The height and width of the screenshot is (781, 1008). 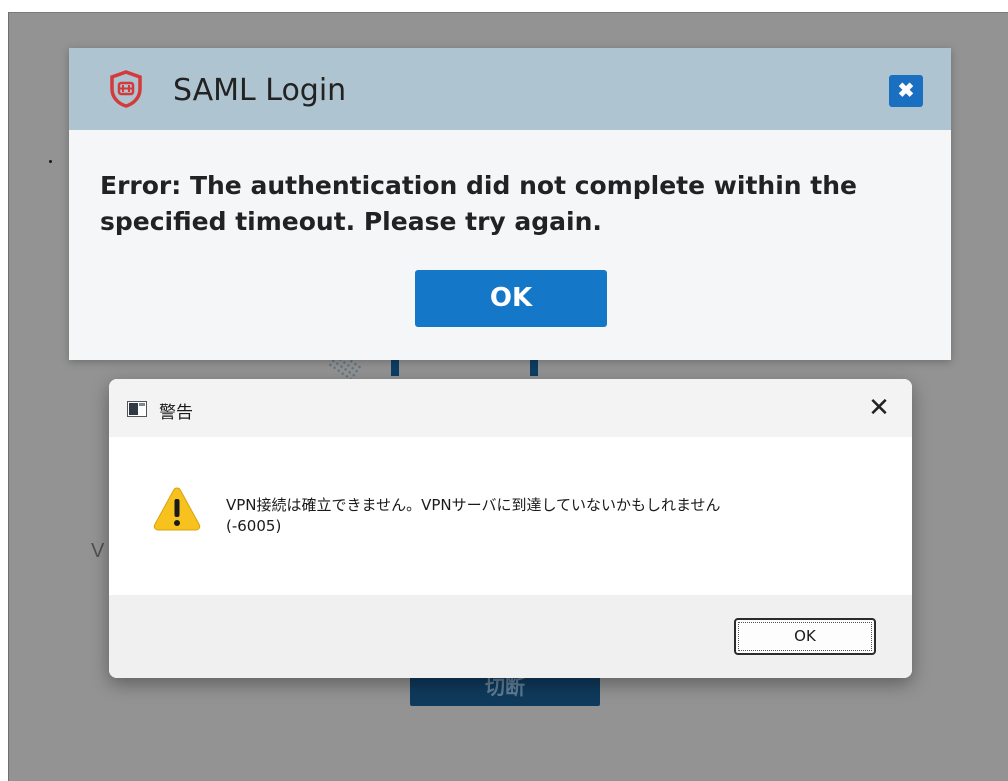 What do you see at coordinates (511, 298) in the screenshot?
I see `saml-ok-button: OK` at bounding box center [511, 298].